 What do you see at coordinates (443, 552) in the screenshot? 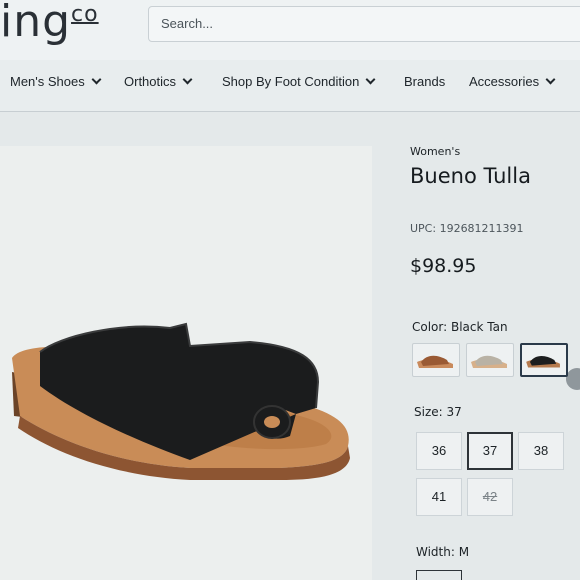
I see `width-label: Width: M` at bounding box center [443, 552].